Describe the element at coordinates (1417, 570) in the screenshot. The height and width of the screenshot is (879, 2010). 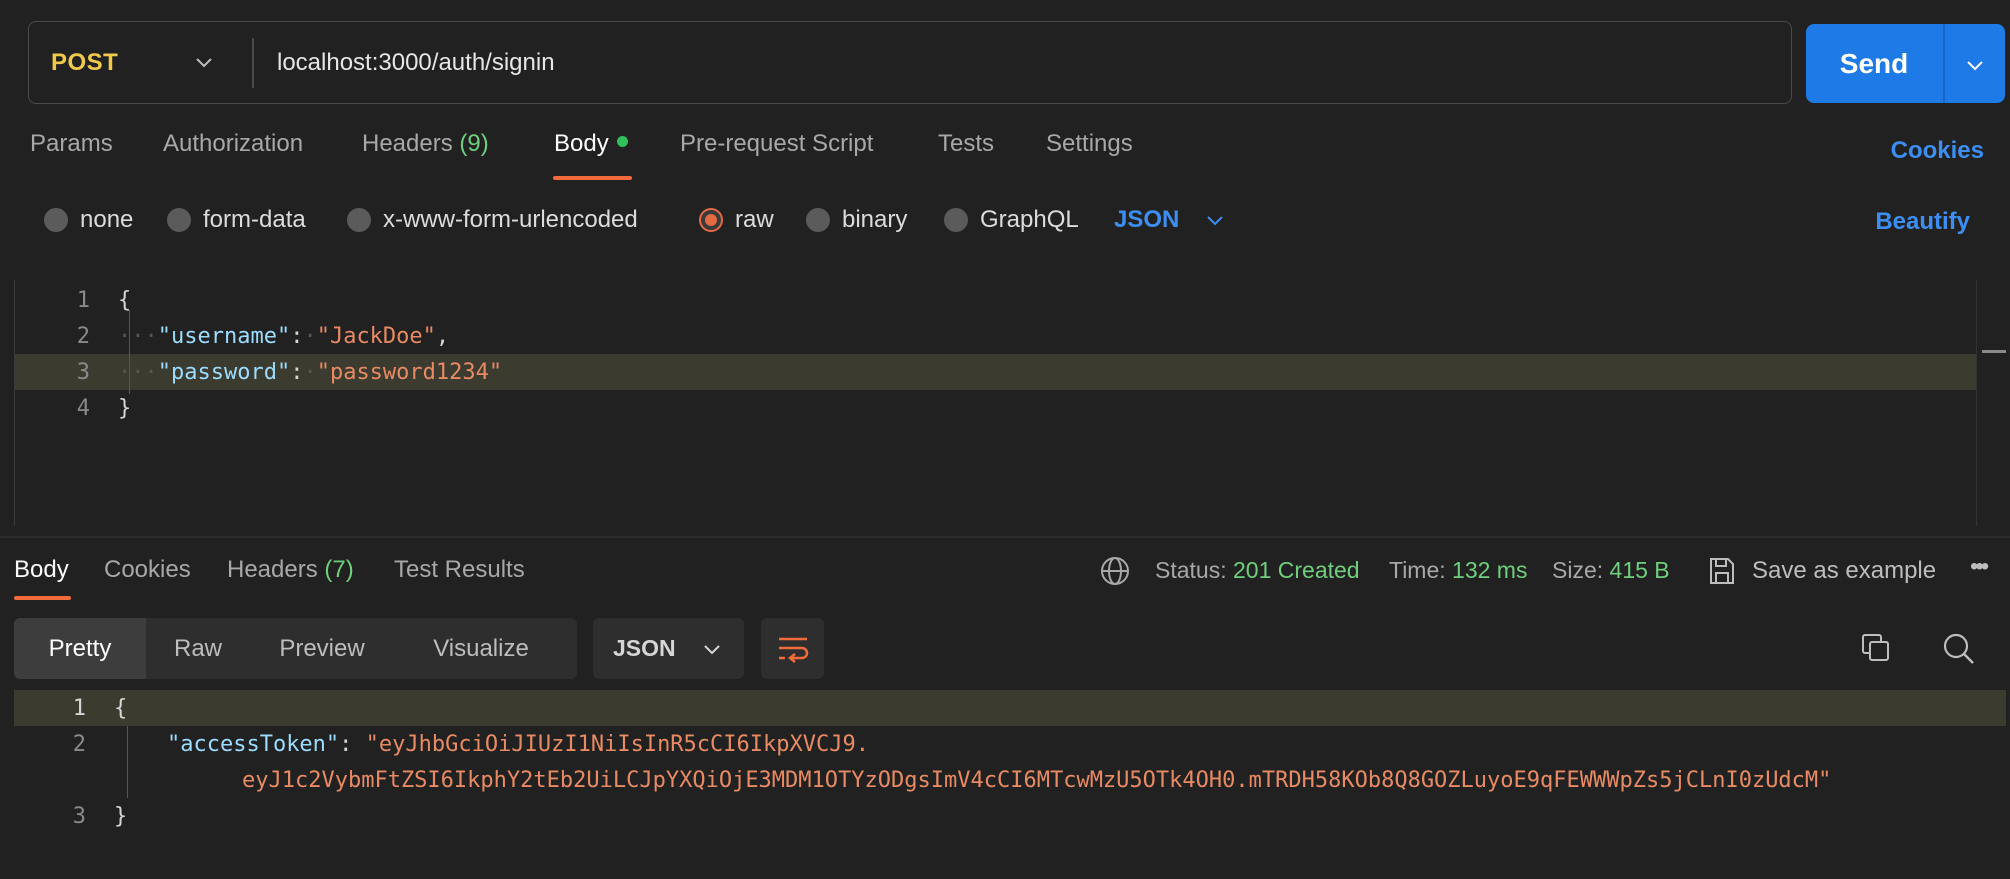
I see `time-label: Time:` at that location.